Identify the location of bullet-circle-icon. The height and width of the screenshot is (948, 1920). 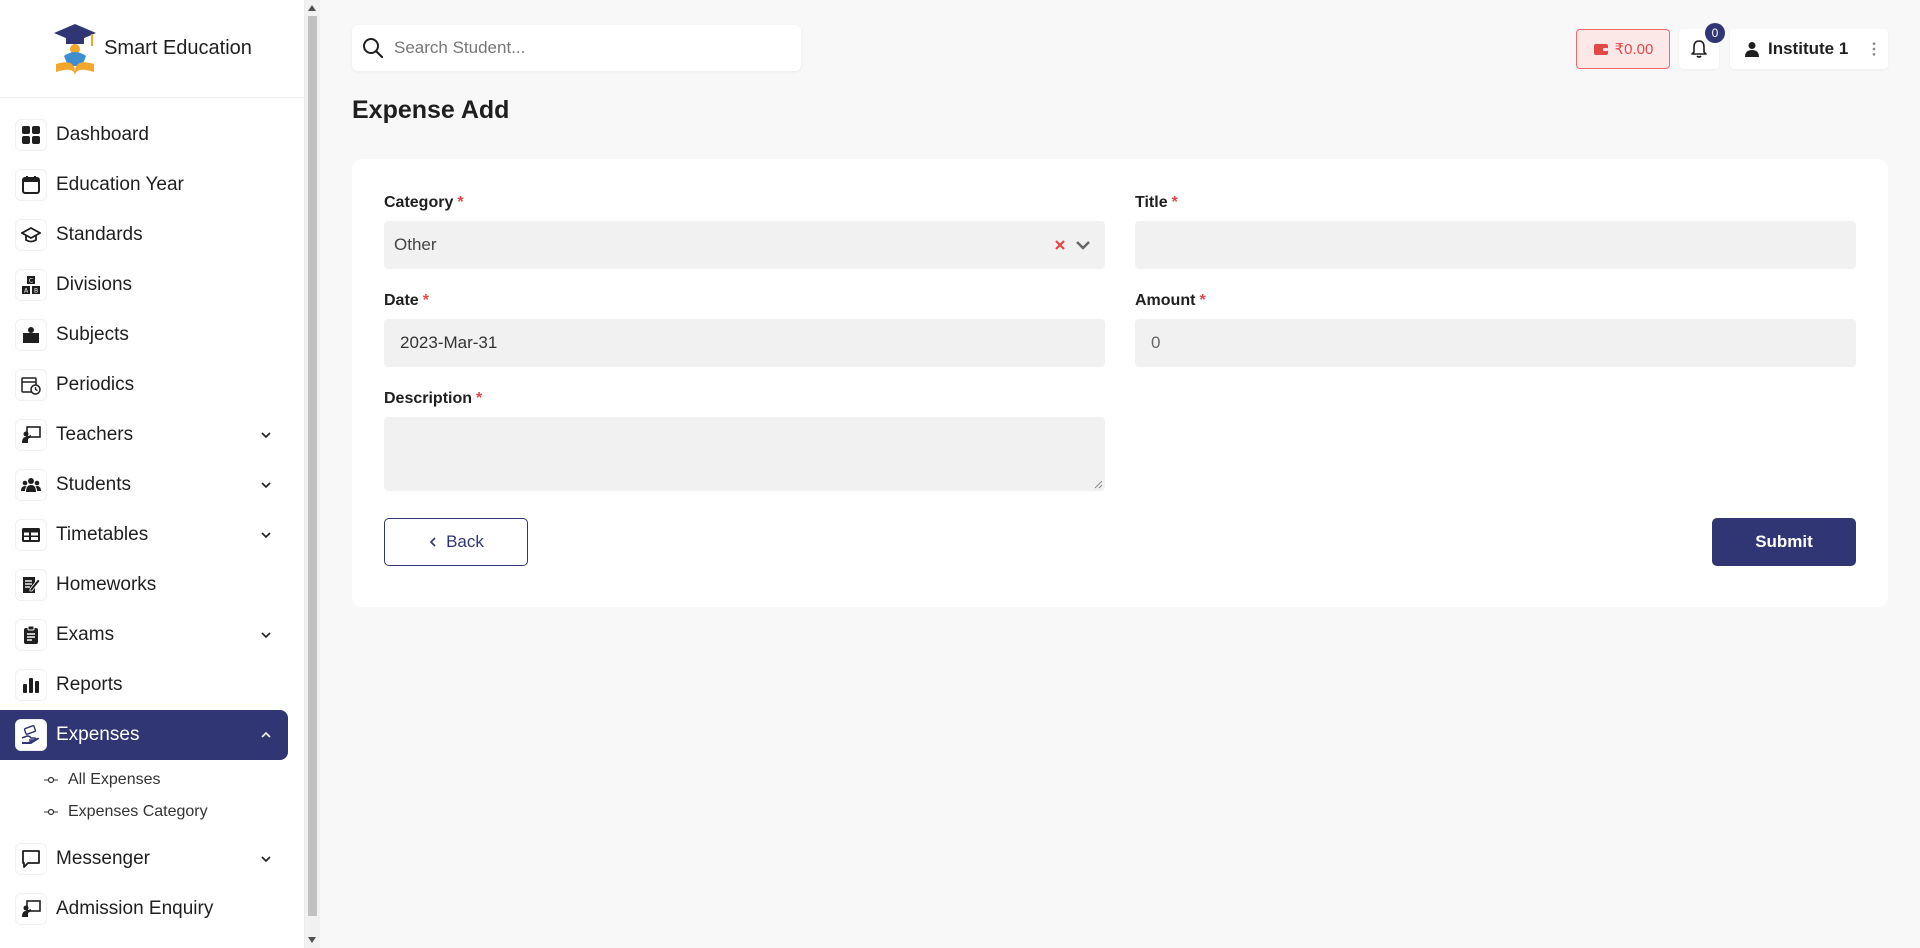
(51, 780).